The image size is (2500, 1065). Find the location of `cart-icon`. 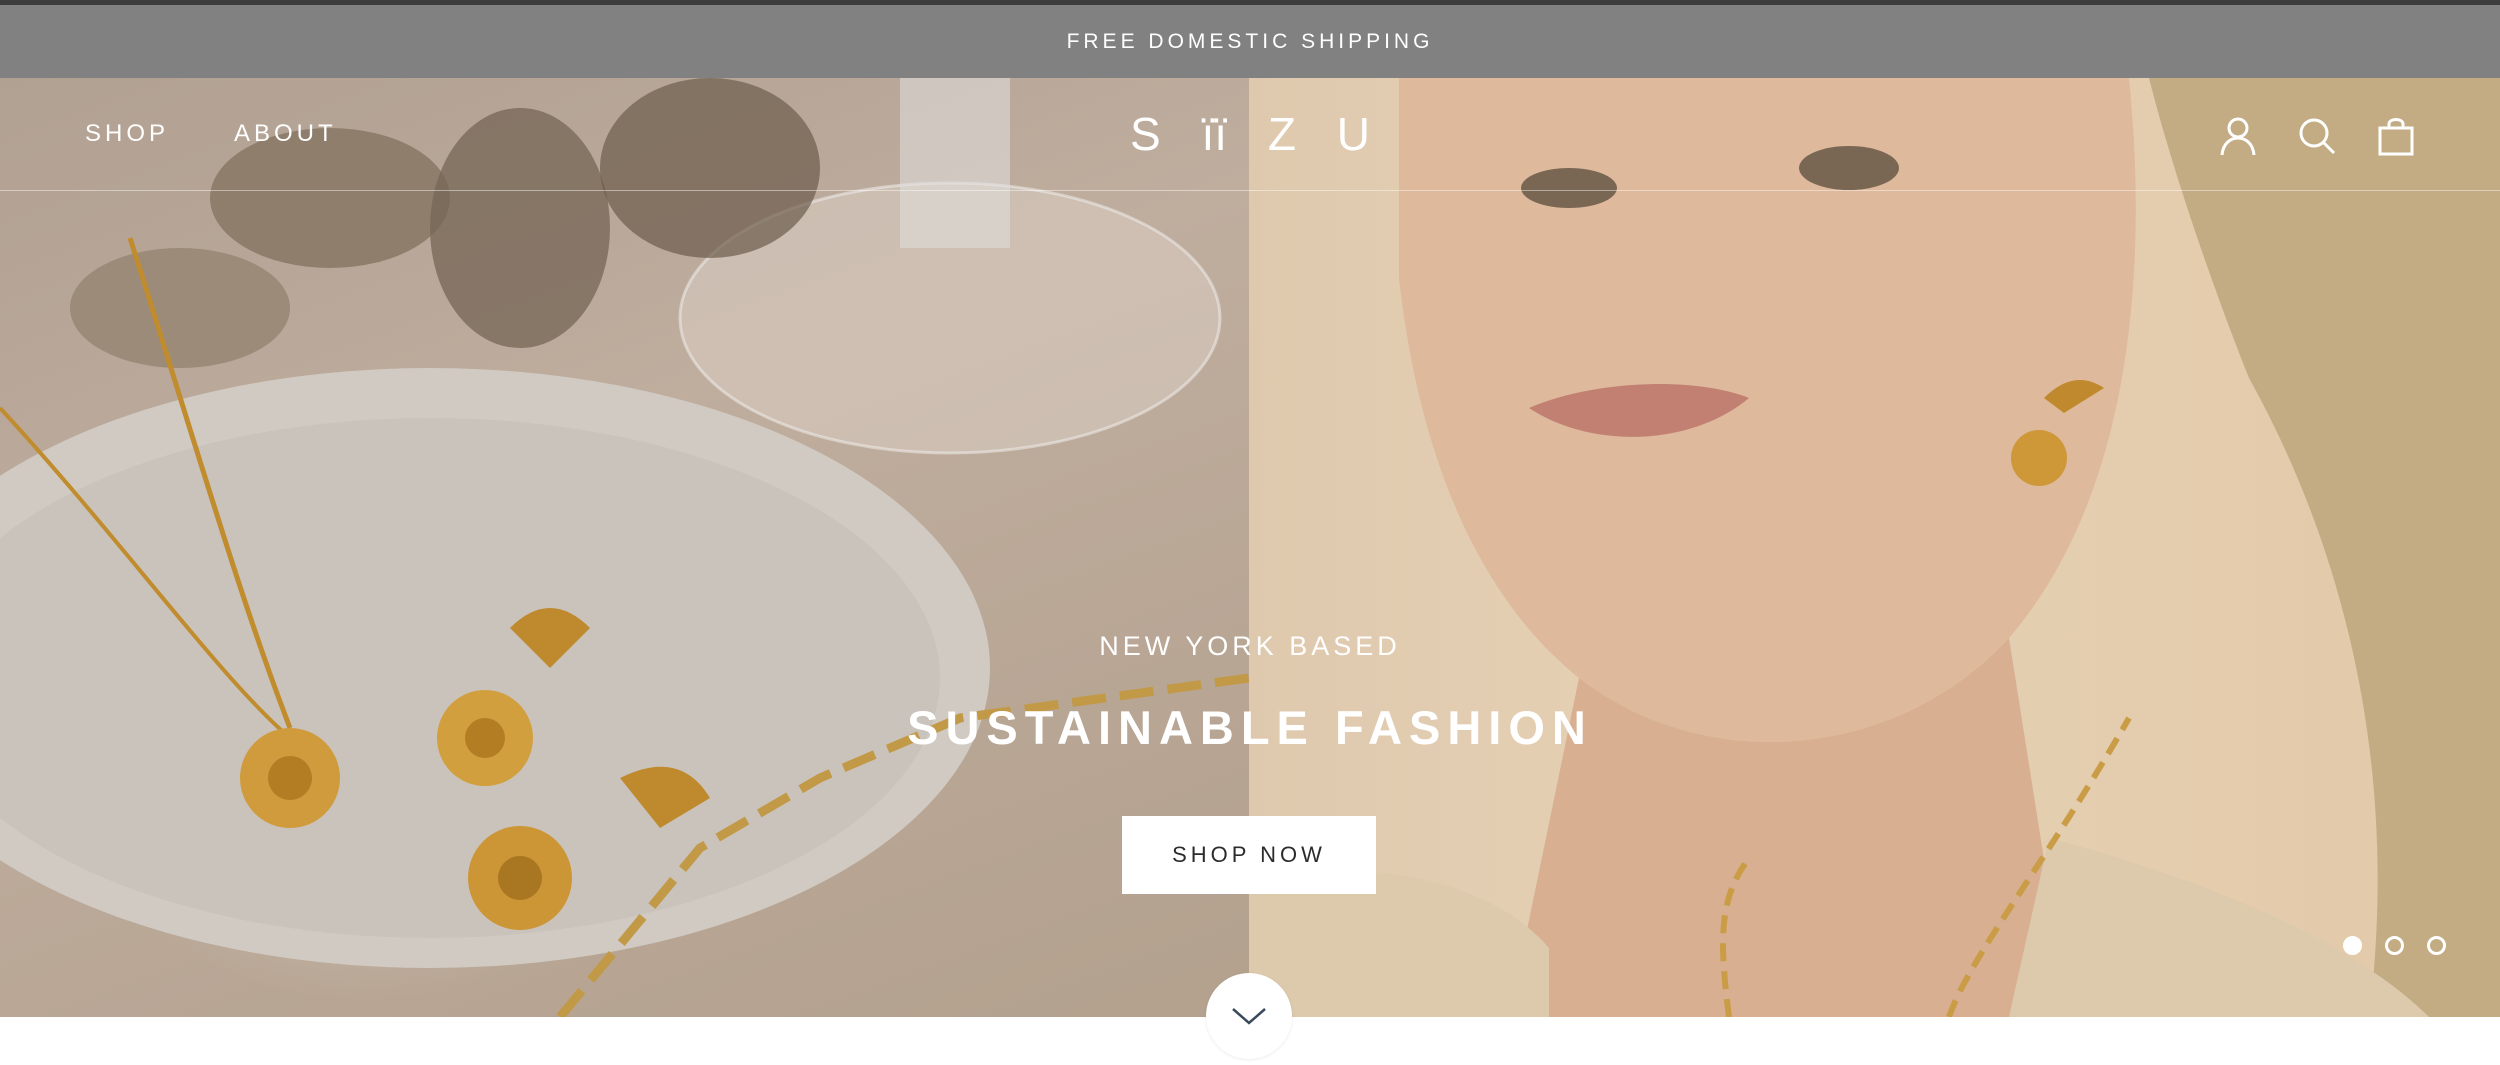

cart-icon is located at coordinates (2396, 136).